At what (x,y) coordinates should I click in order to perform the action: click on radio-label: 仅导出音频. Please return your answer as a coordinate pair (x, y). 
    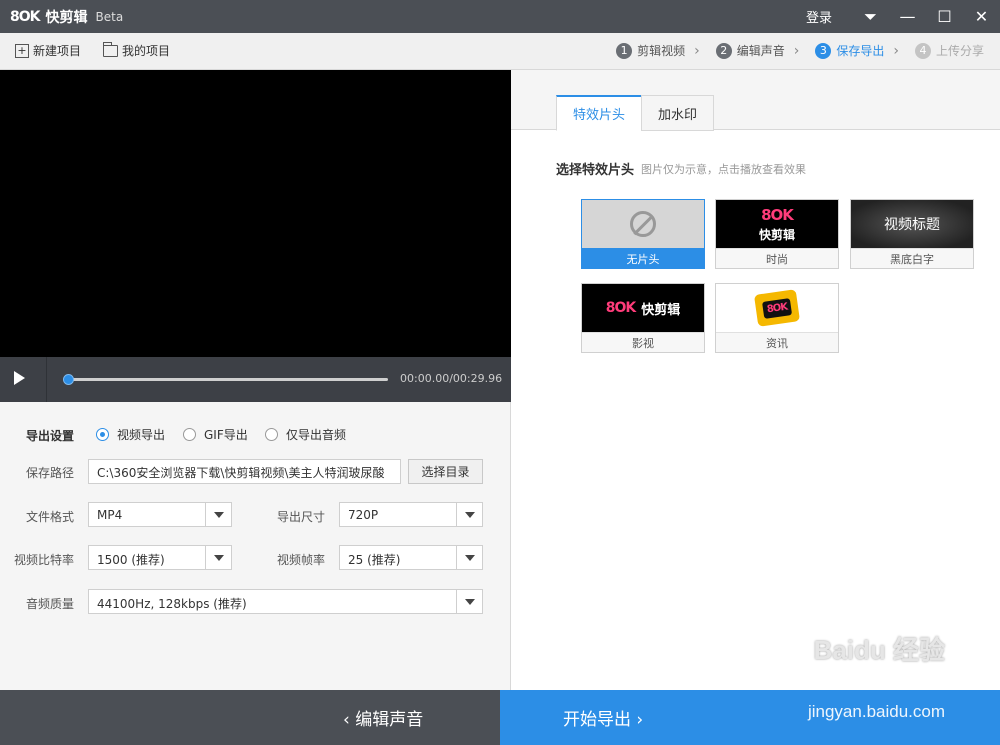
    Looking at the image, I should click on (316, 435).